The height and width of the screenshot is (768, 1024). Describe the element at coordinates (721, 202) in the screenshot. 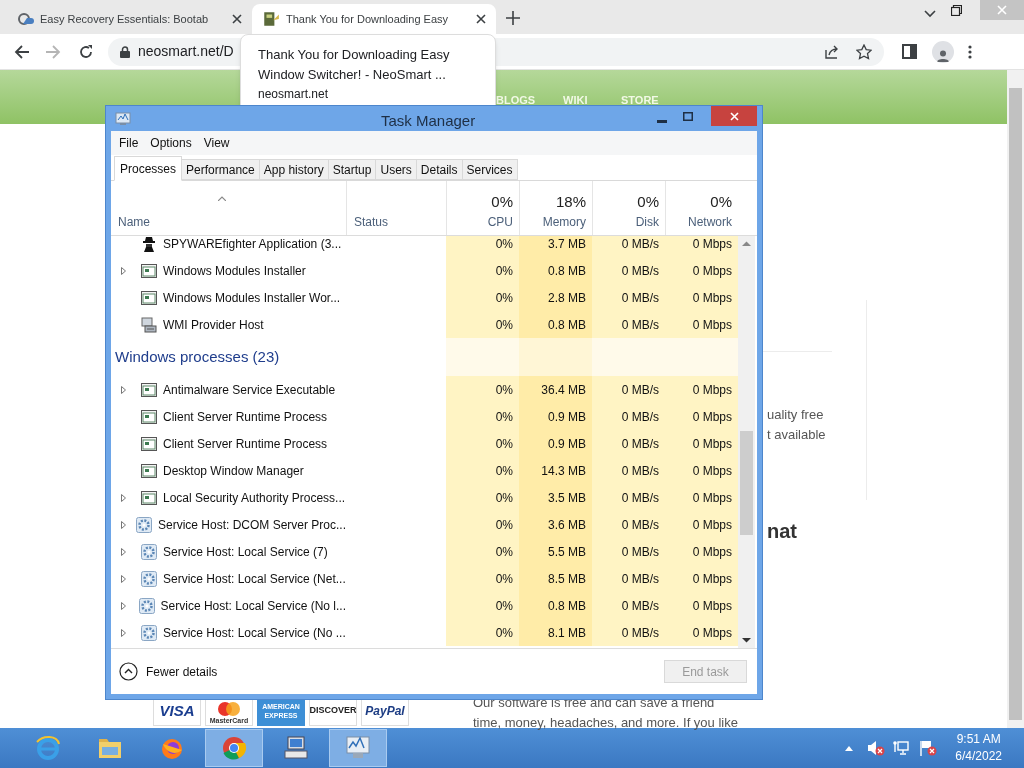

I see `column-percent: 0%` at that location.